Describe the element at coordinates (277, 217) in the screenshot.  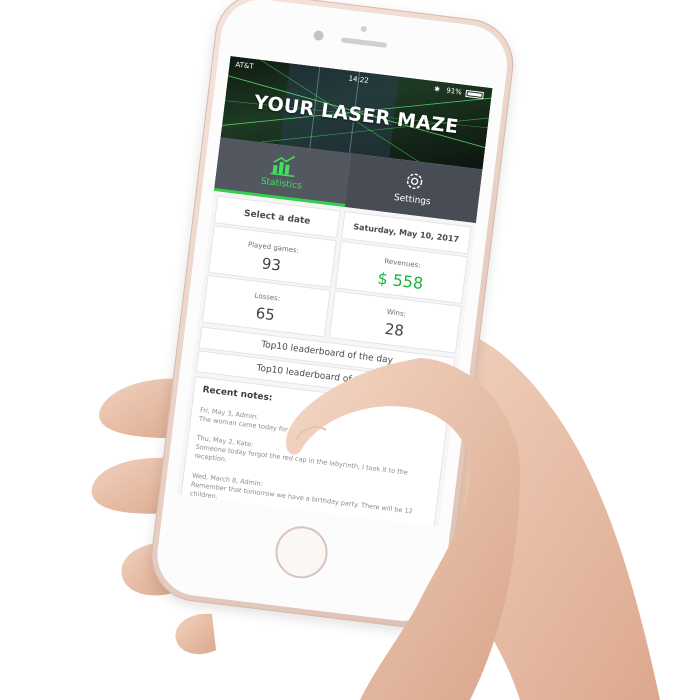
I see `select-date-label: Select a date` at that location.